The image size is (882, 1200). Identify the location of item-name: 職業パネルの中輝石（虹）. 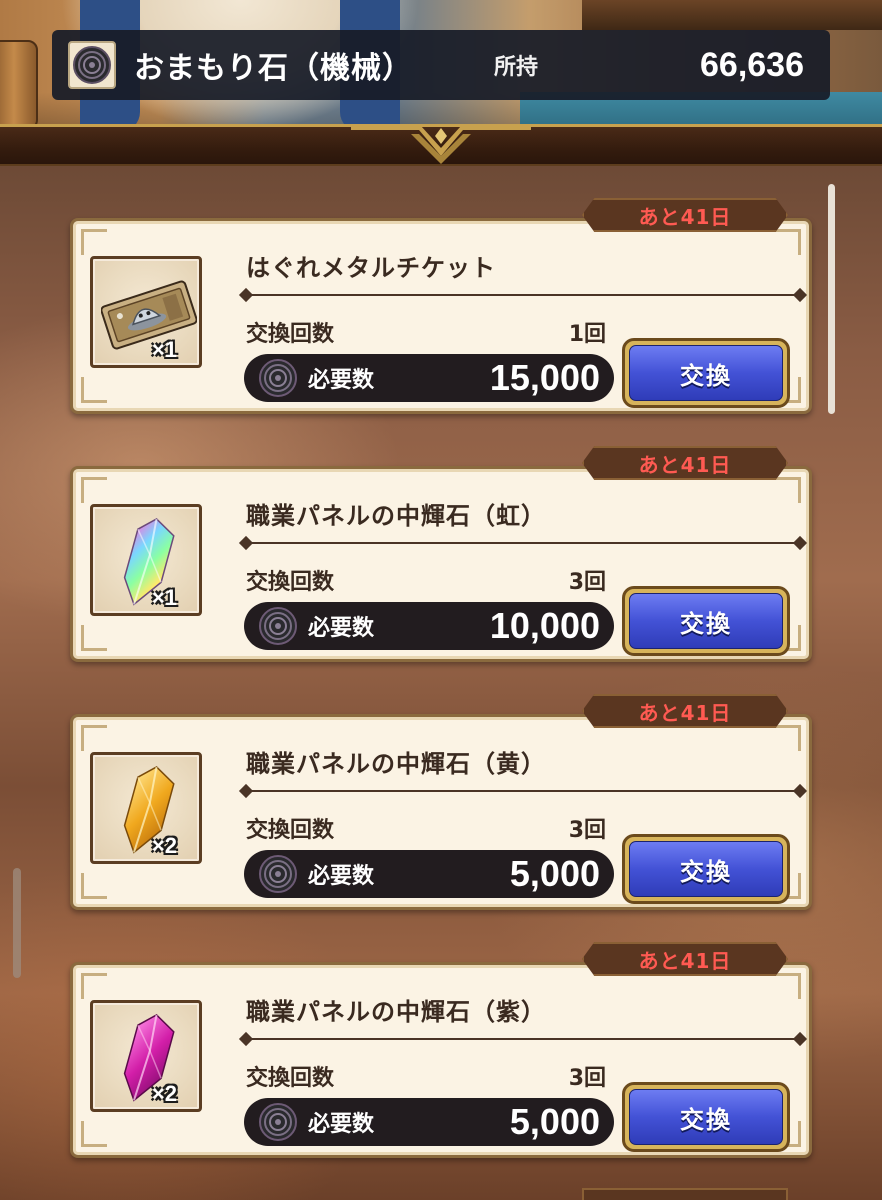
(396, 516).